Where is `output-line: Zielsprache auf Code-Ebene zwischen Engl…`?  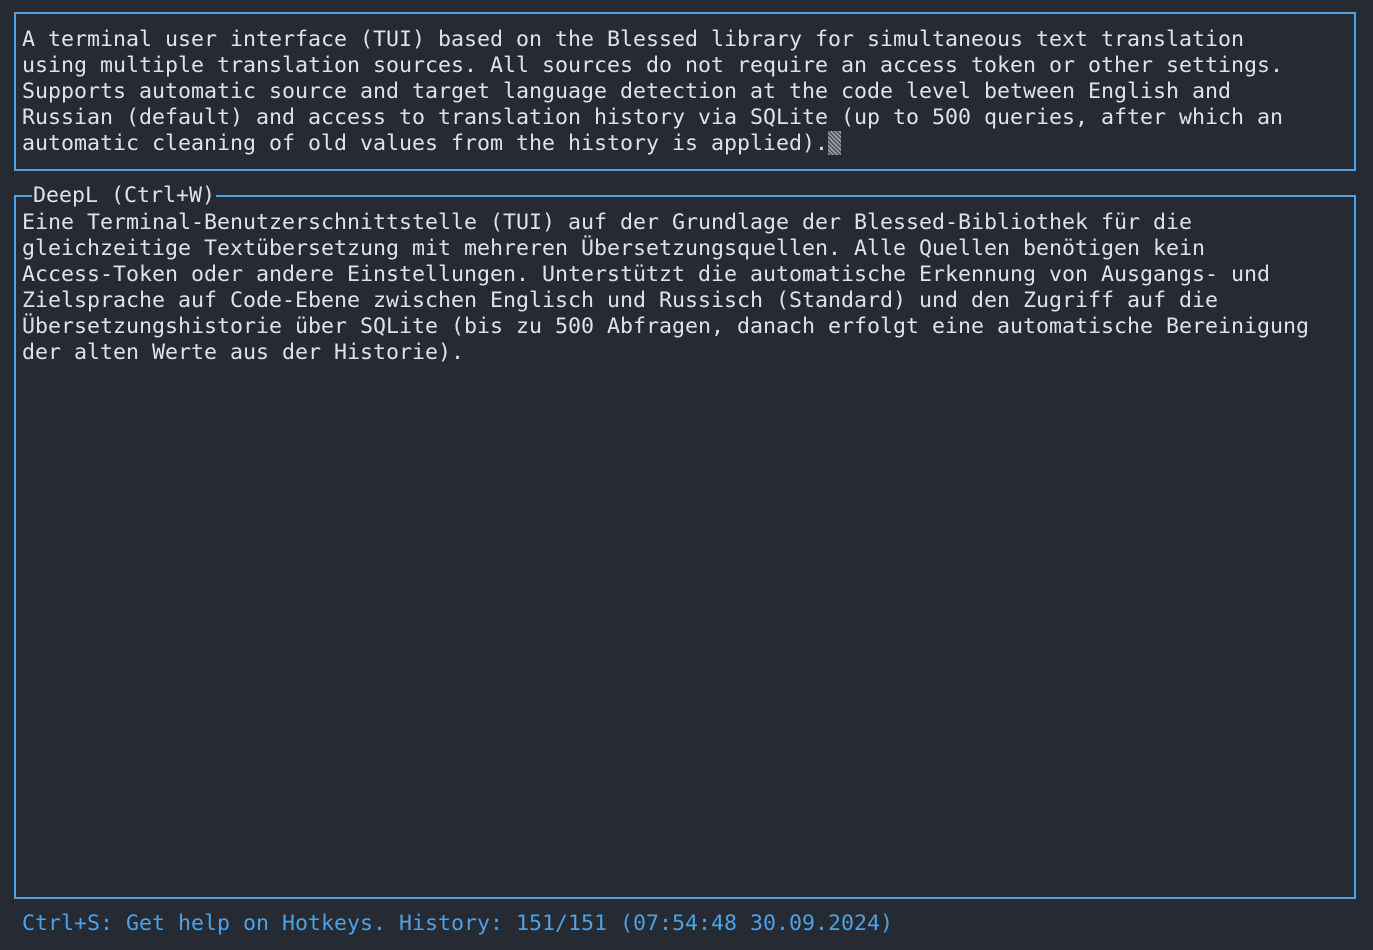
output-line: Zielsprache auf Code-Ebene zwischen Engl… is located at coordinates (620, 300).